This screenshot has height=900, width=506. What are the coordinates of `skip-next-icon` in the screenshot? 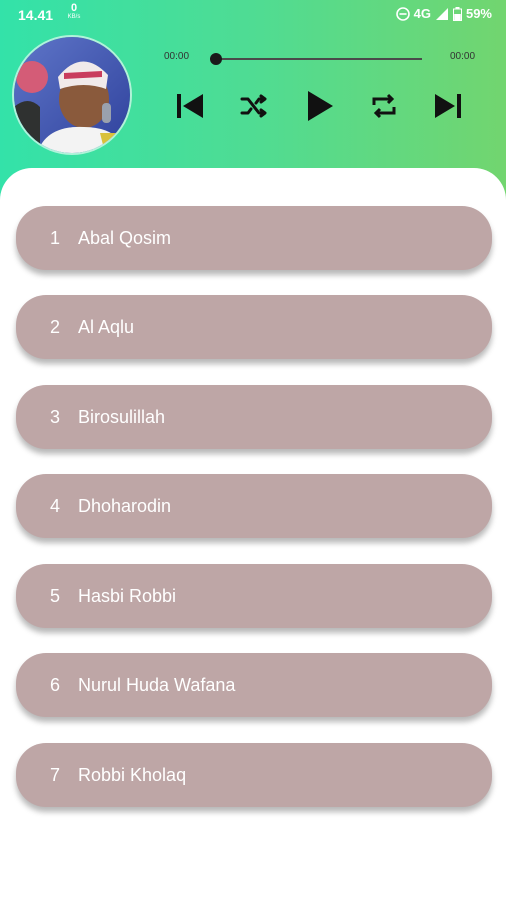 It's located at (448, 106).